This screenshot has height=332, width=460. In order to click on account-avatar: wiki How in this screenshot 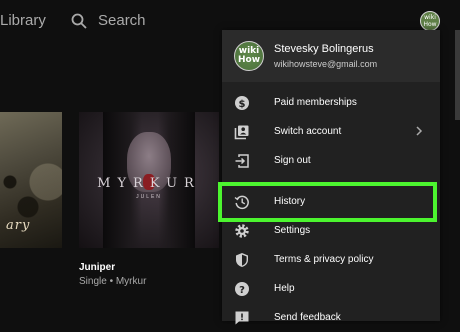, I will do `click(249, 56)`.